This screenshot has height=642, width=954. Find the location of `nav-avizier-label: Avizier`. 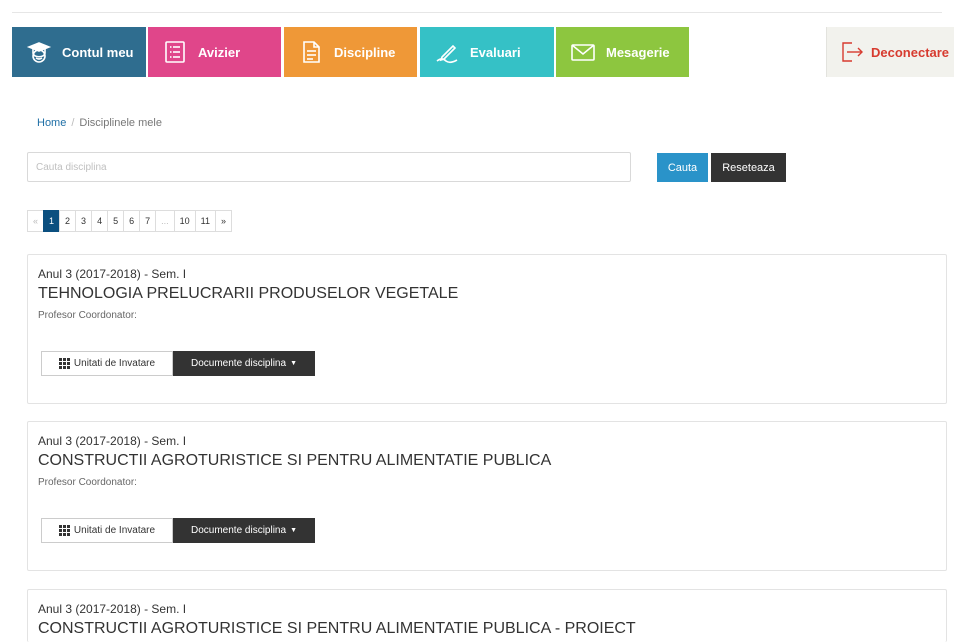

nav-avizier-label: Avizier is located at coordinates (219, 52).